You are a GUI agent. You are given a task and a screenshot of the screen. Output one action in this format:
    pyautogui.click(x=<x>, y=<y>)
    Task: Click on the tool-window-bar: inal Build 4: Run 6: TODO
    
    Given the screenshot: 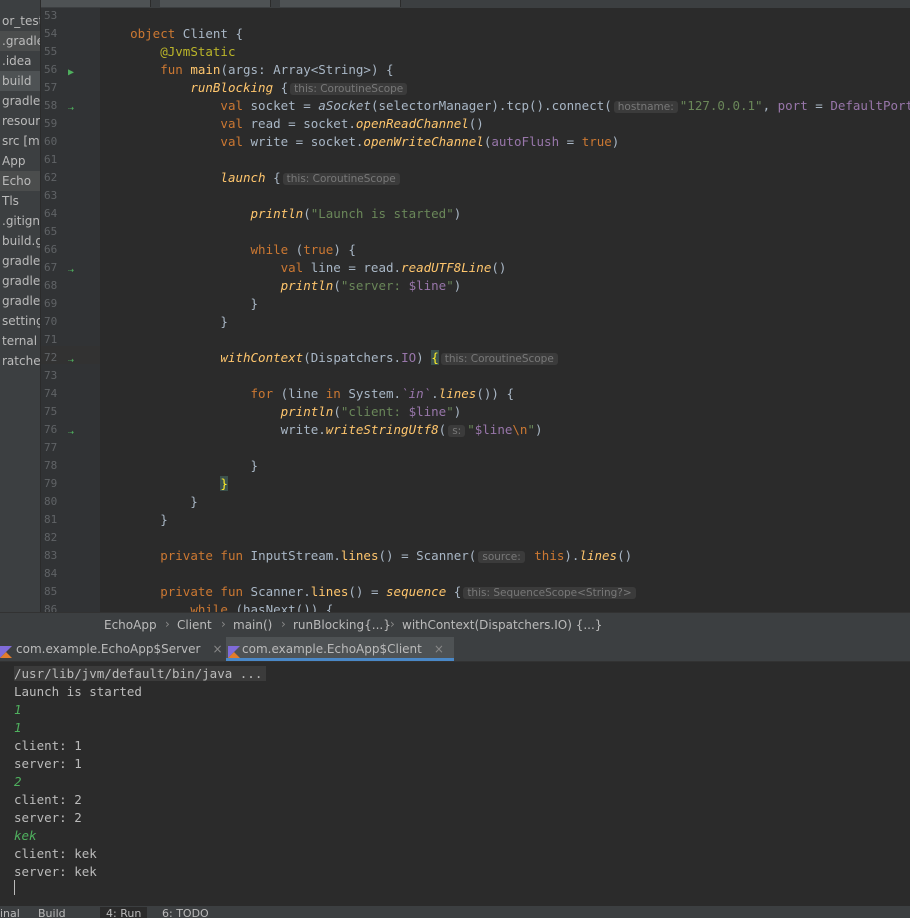 What is the action you would take?
    pyautogui.click(x=455, y=912)
    